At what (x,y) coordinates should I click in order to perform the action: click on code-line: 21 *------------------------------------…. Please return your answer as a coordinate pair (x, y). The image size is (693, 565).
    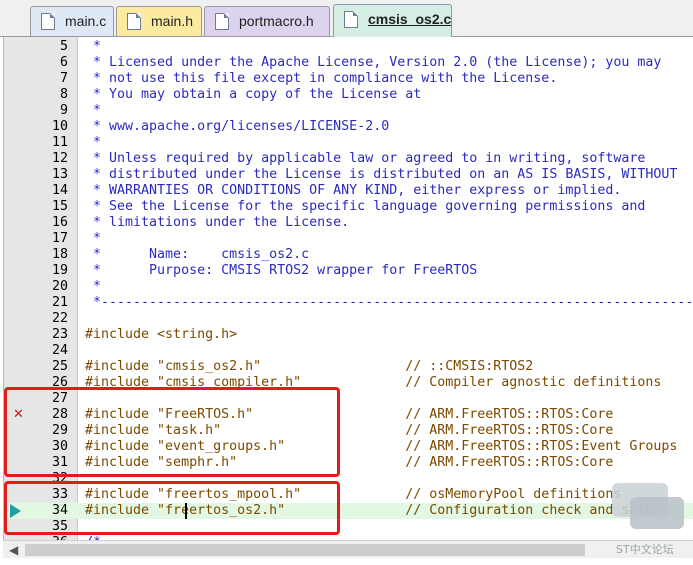
    Looking at the image, I should click on (348, 303).